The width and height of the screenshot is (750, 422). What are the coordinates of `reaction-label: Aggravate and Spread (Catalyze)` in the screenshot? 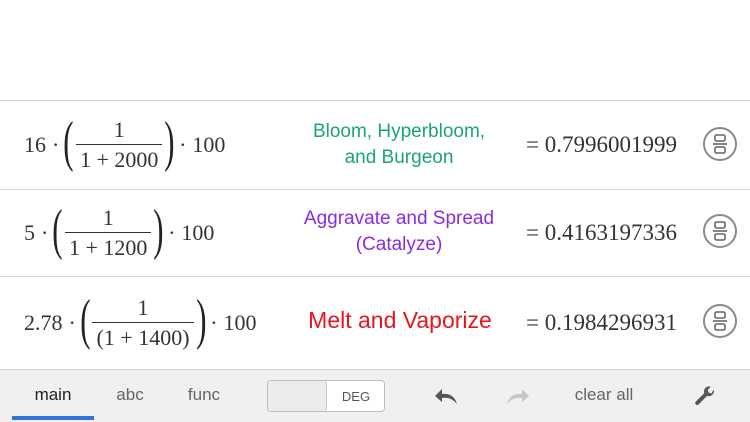 It's located at (399, 232).